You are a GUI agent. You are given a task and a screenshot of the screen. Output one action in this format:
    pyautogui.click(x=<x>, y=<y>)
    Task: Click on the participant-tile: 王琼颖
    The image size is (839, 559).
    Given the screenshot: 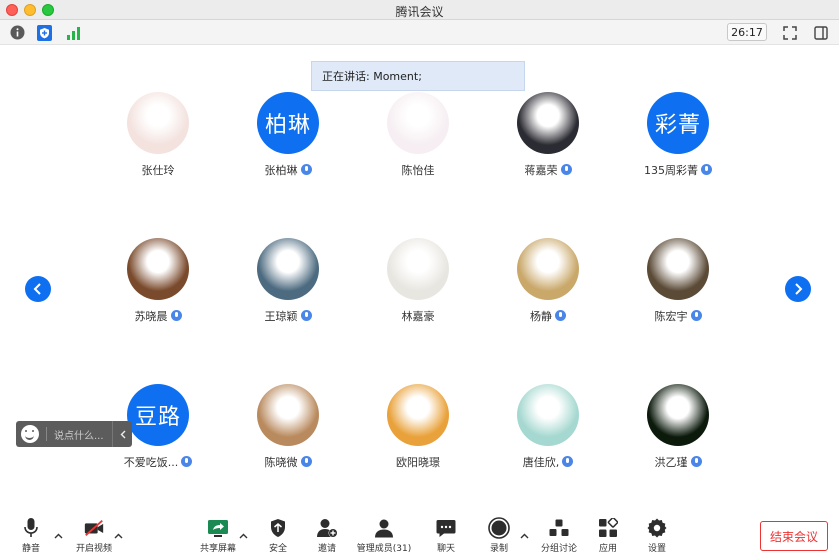 What is the action you would take?
    pyautogui.click(x=288, y=288)
    